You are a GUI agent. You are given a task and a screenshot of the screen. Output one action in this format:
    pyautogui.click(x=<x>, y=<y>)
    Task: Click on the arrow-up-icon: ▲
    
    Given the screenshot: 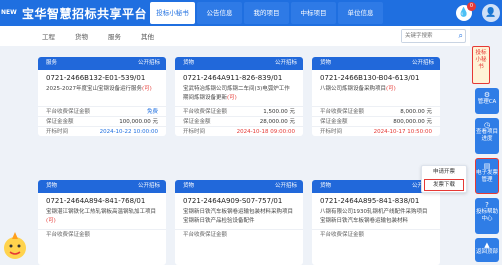 What is the action you would take?
    pyautogui.click(x=487, y=245)
    